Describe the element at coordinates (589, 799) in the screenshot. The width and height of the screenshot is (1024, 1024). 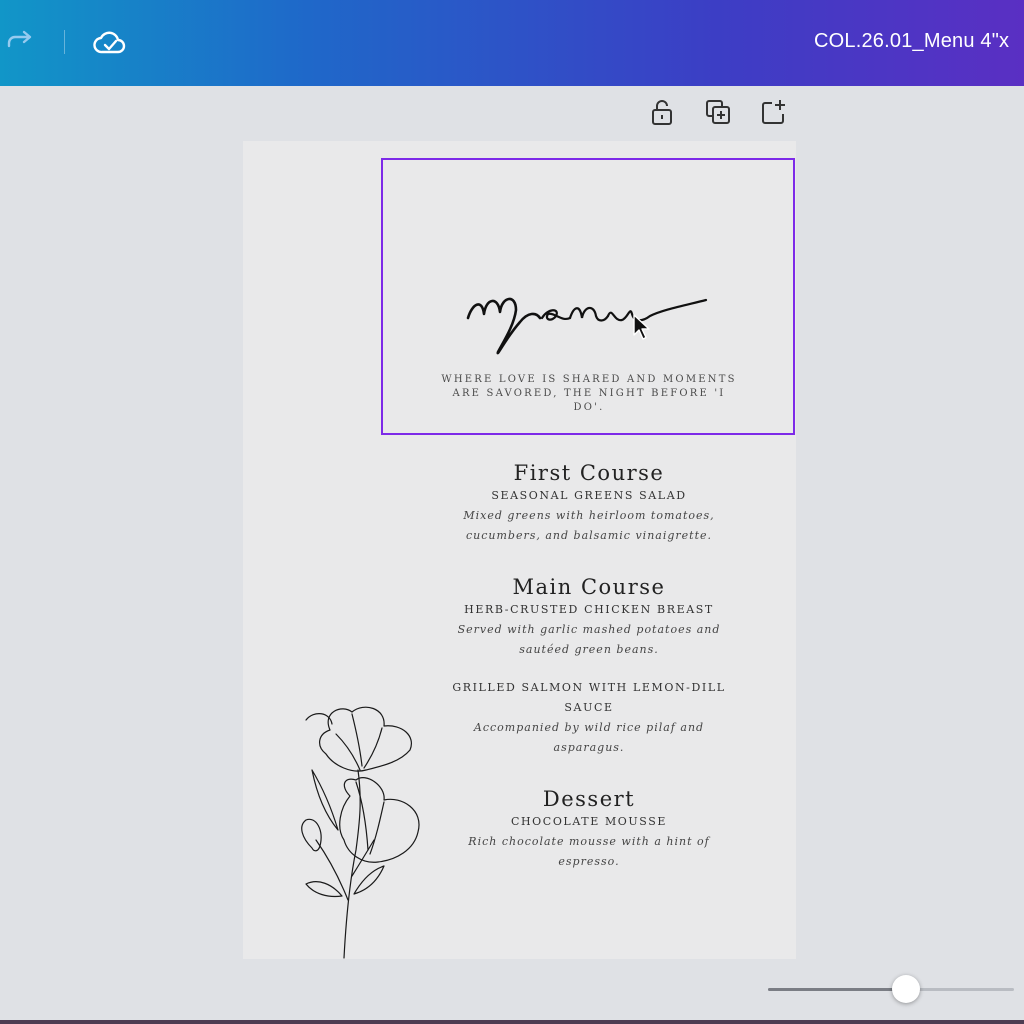
I see `course-title: Dessert` at that location.